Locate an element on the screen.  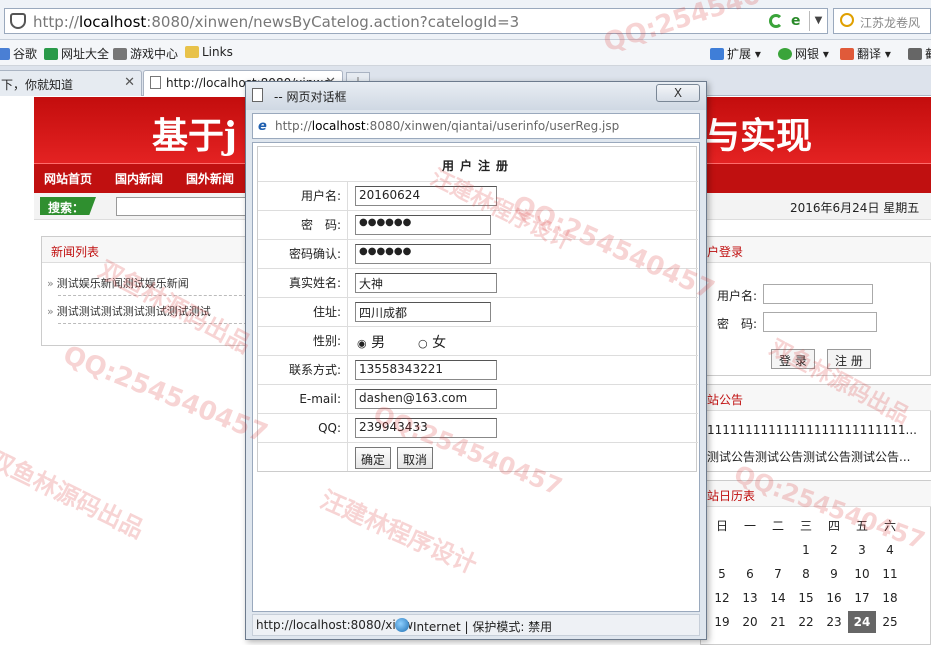
calendar-day: 6 is located at coordinates (750, 574).